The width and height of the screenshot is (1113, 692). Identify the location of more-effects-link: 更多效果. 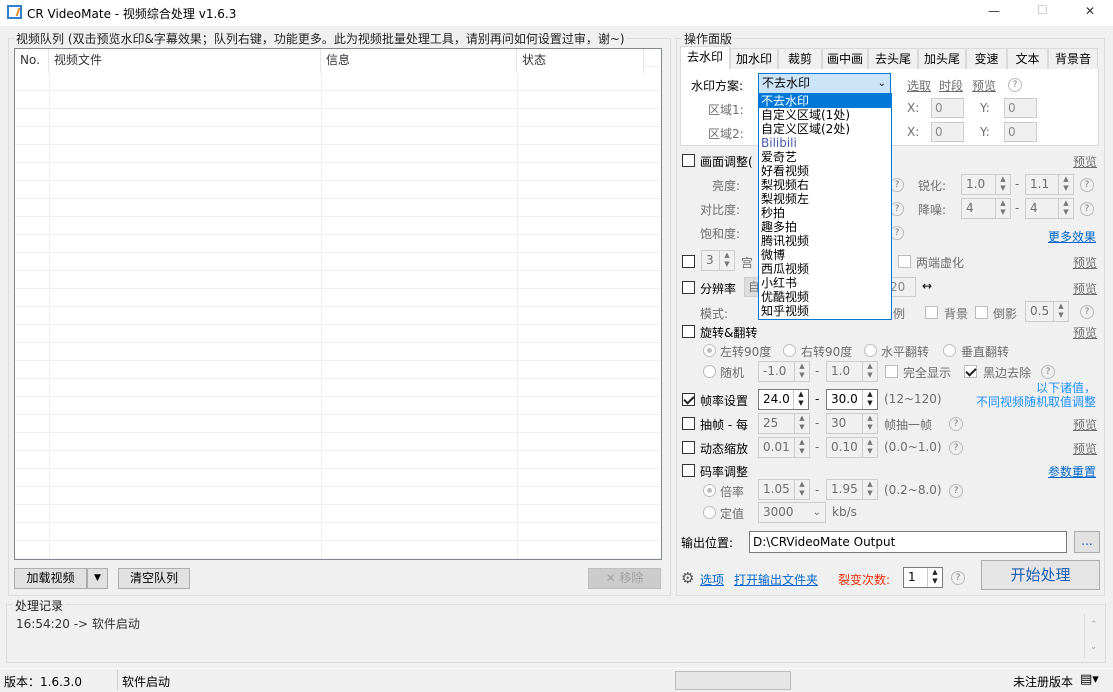
(1072, 236).